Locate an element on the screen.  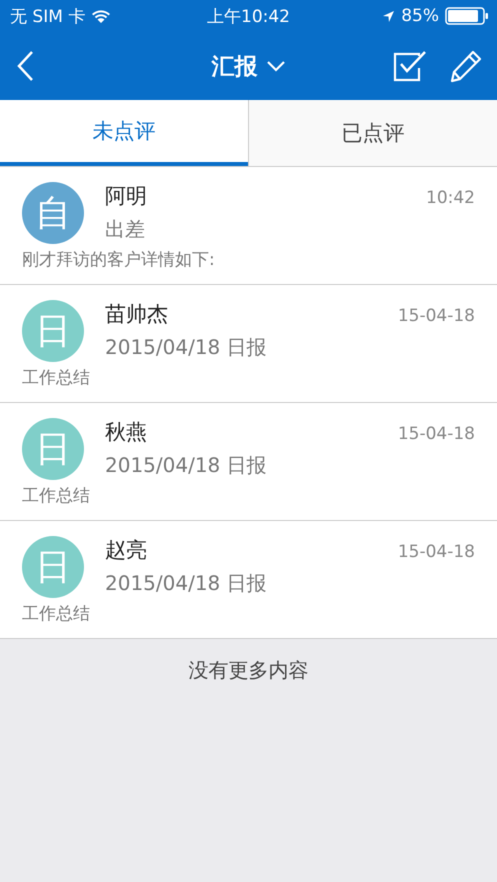
sender-name: 苗帅杰 is located at coordinates (136, 314).